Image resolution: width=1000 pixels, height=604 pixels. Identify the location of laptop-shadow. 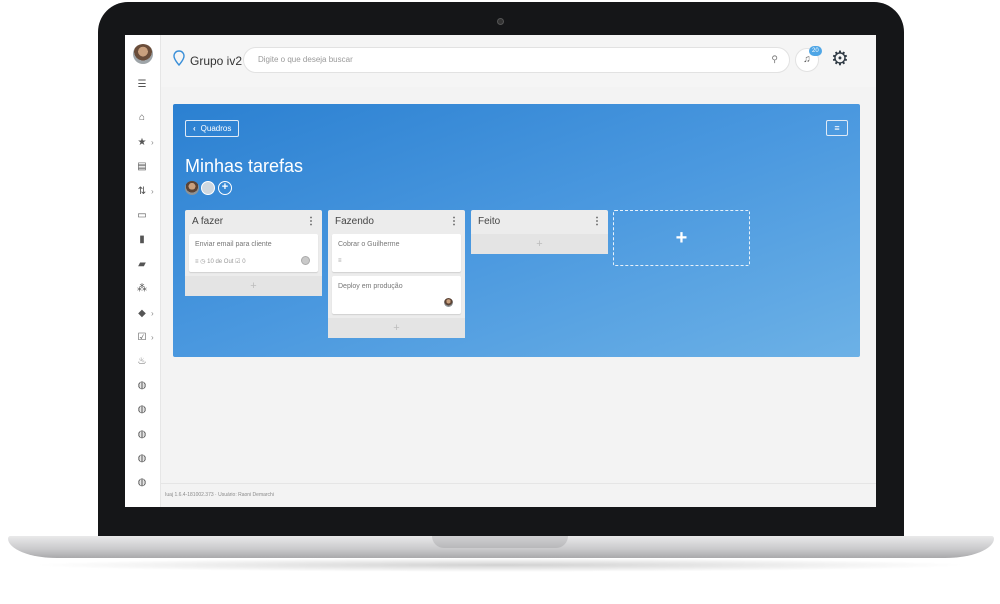
(500, 565).